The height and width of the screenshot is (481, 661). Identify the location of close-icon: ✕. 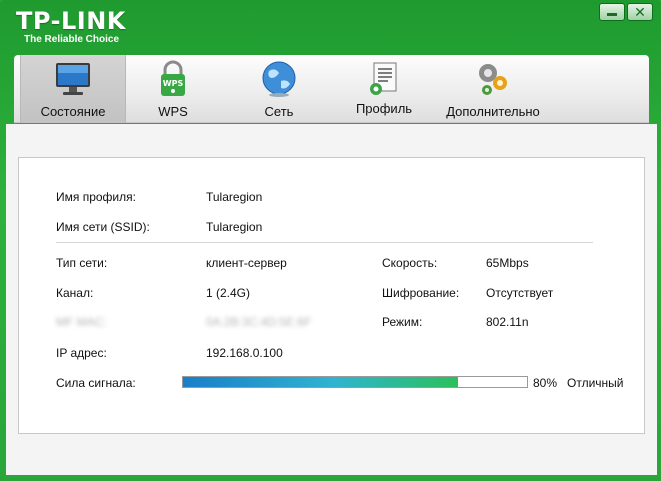
(640, 11).